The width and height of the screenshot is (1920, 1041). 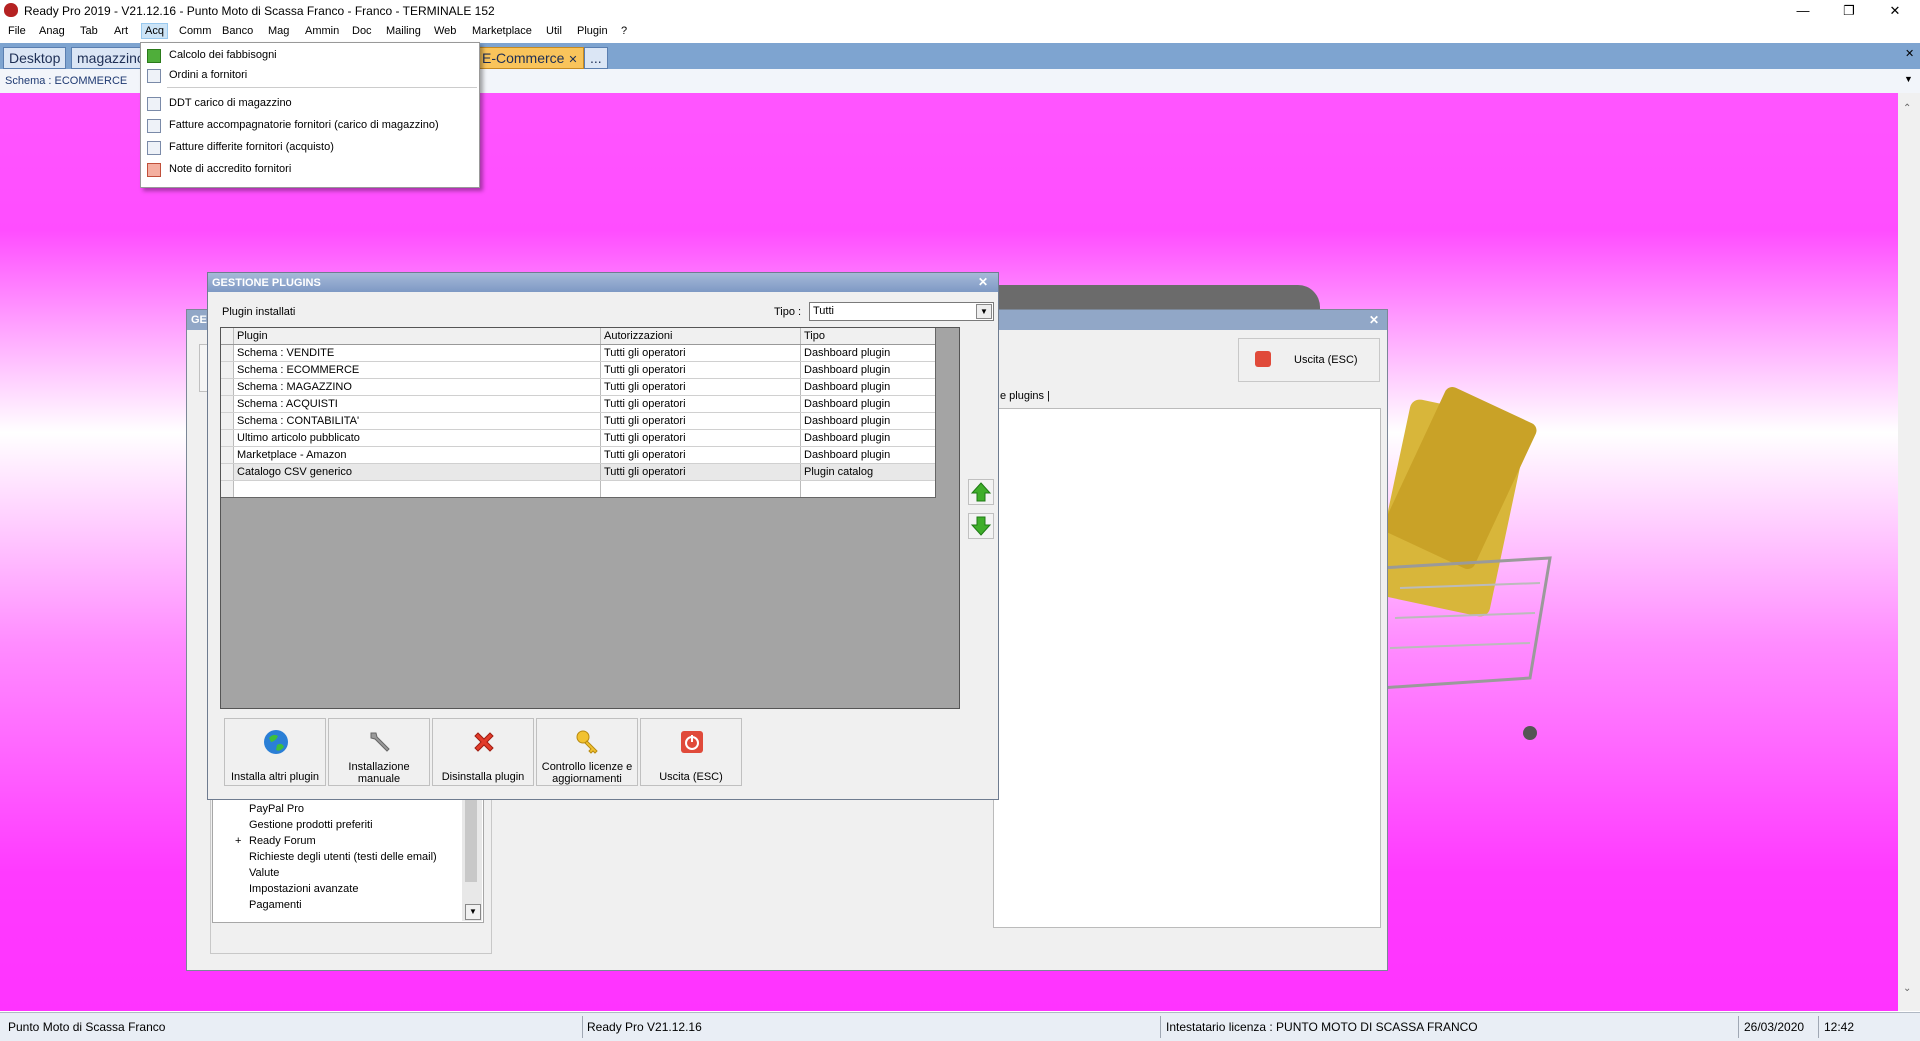 I want to click on key-icon, so click(x=587, y=742).